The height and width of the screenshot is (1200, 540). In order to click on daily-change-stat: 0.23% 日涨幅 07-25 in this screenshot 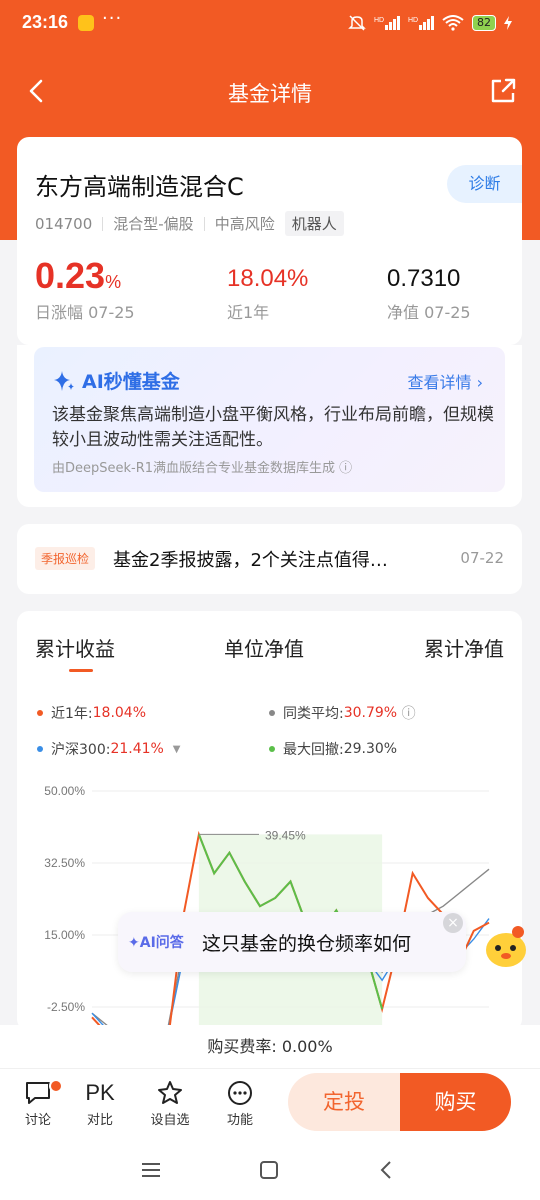, I will do `click(85, 289)`.